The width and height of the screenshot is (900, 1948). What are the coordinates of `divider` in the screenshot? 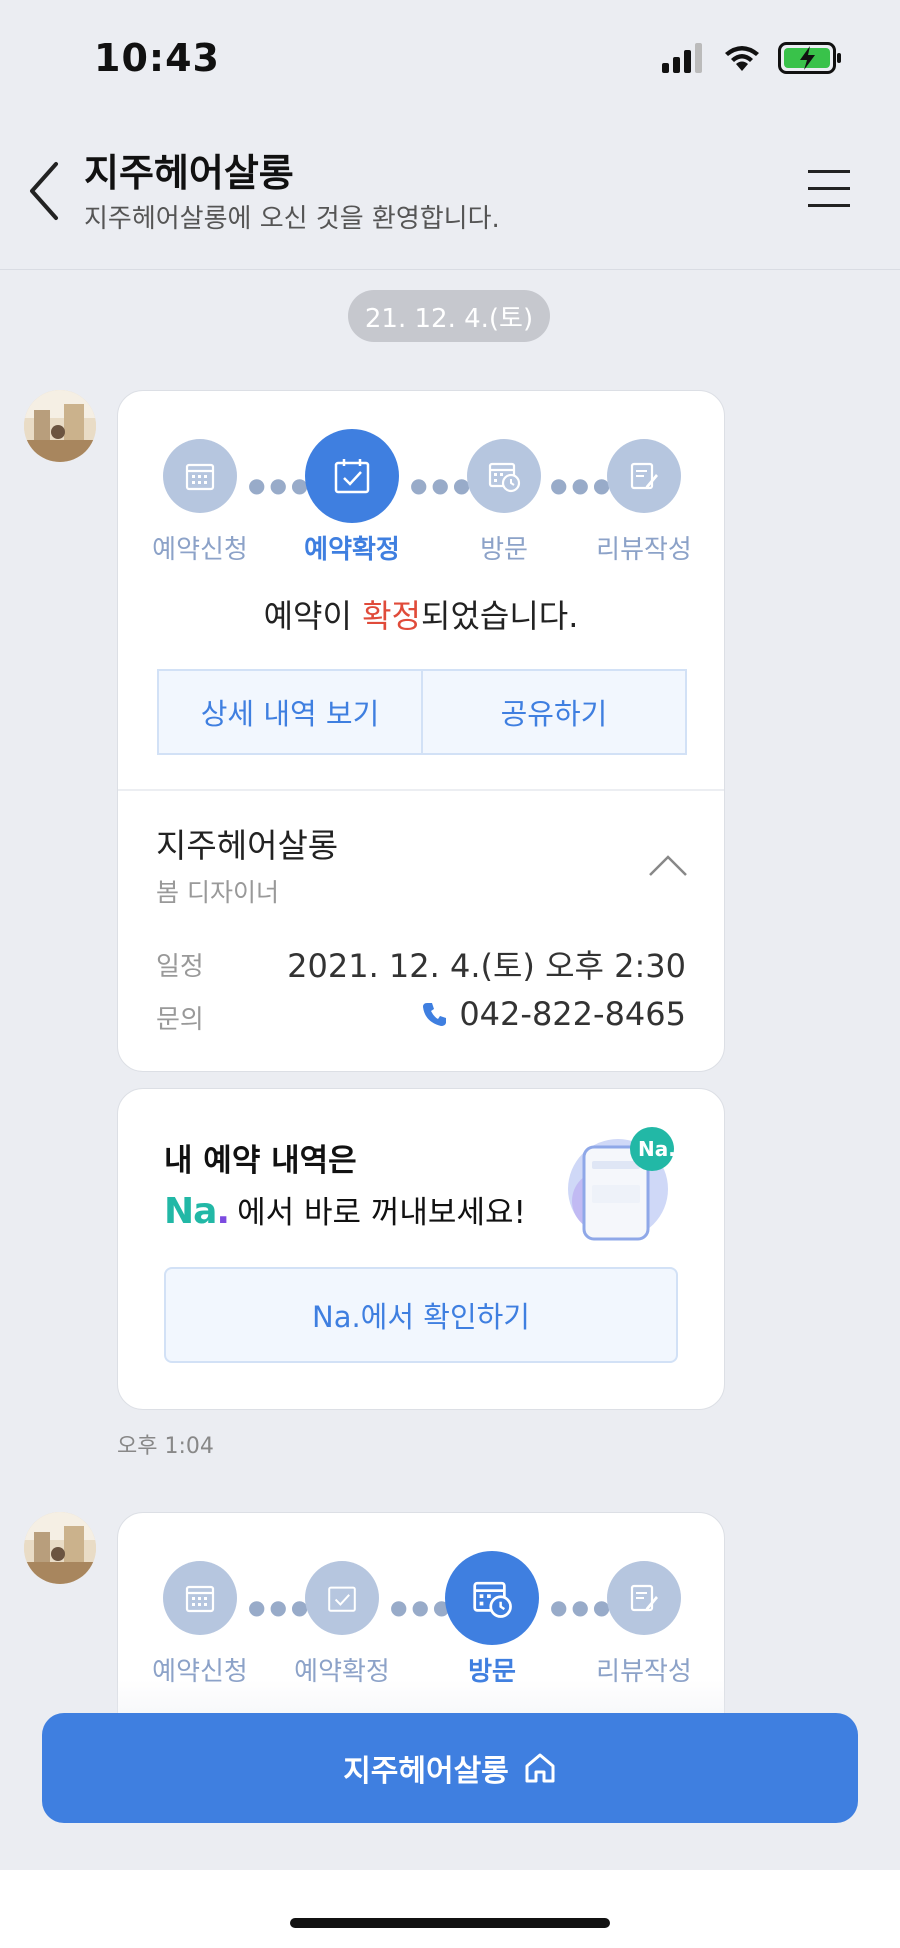 It's located at (421, 790).